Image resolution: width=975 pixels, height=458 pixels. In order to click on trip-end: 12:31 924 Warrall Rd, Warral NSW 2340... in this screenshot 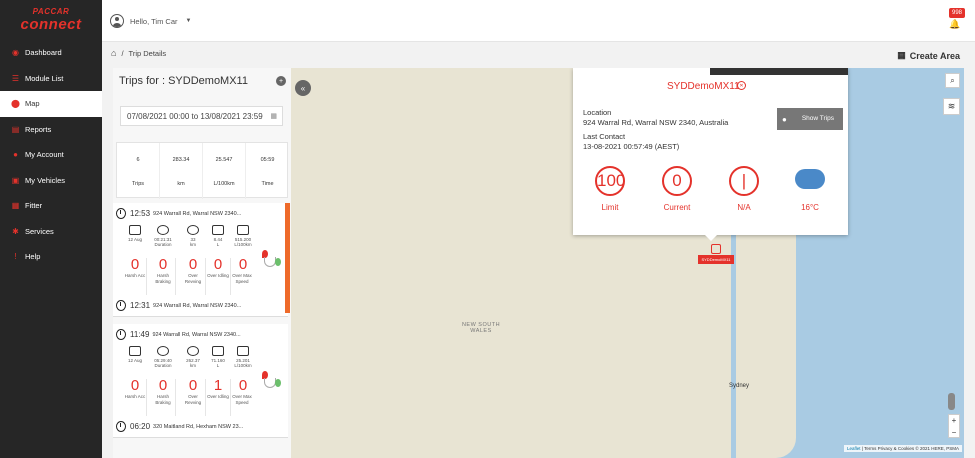, I will do `click(178, 305)`.